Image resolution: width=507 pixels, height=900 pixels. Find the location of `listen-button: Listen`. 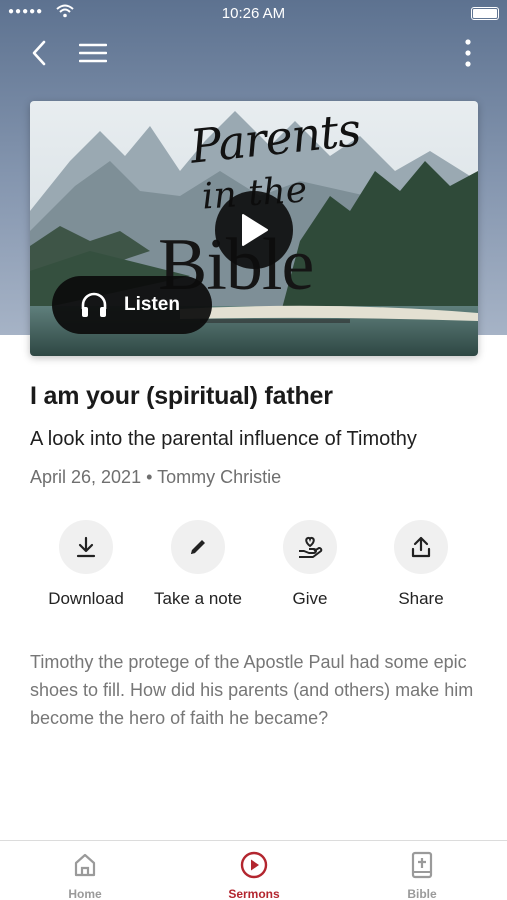

listen-button: Listen is located at coordinates (132, 305).